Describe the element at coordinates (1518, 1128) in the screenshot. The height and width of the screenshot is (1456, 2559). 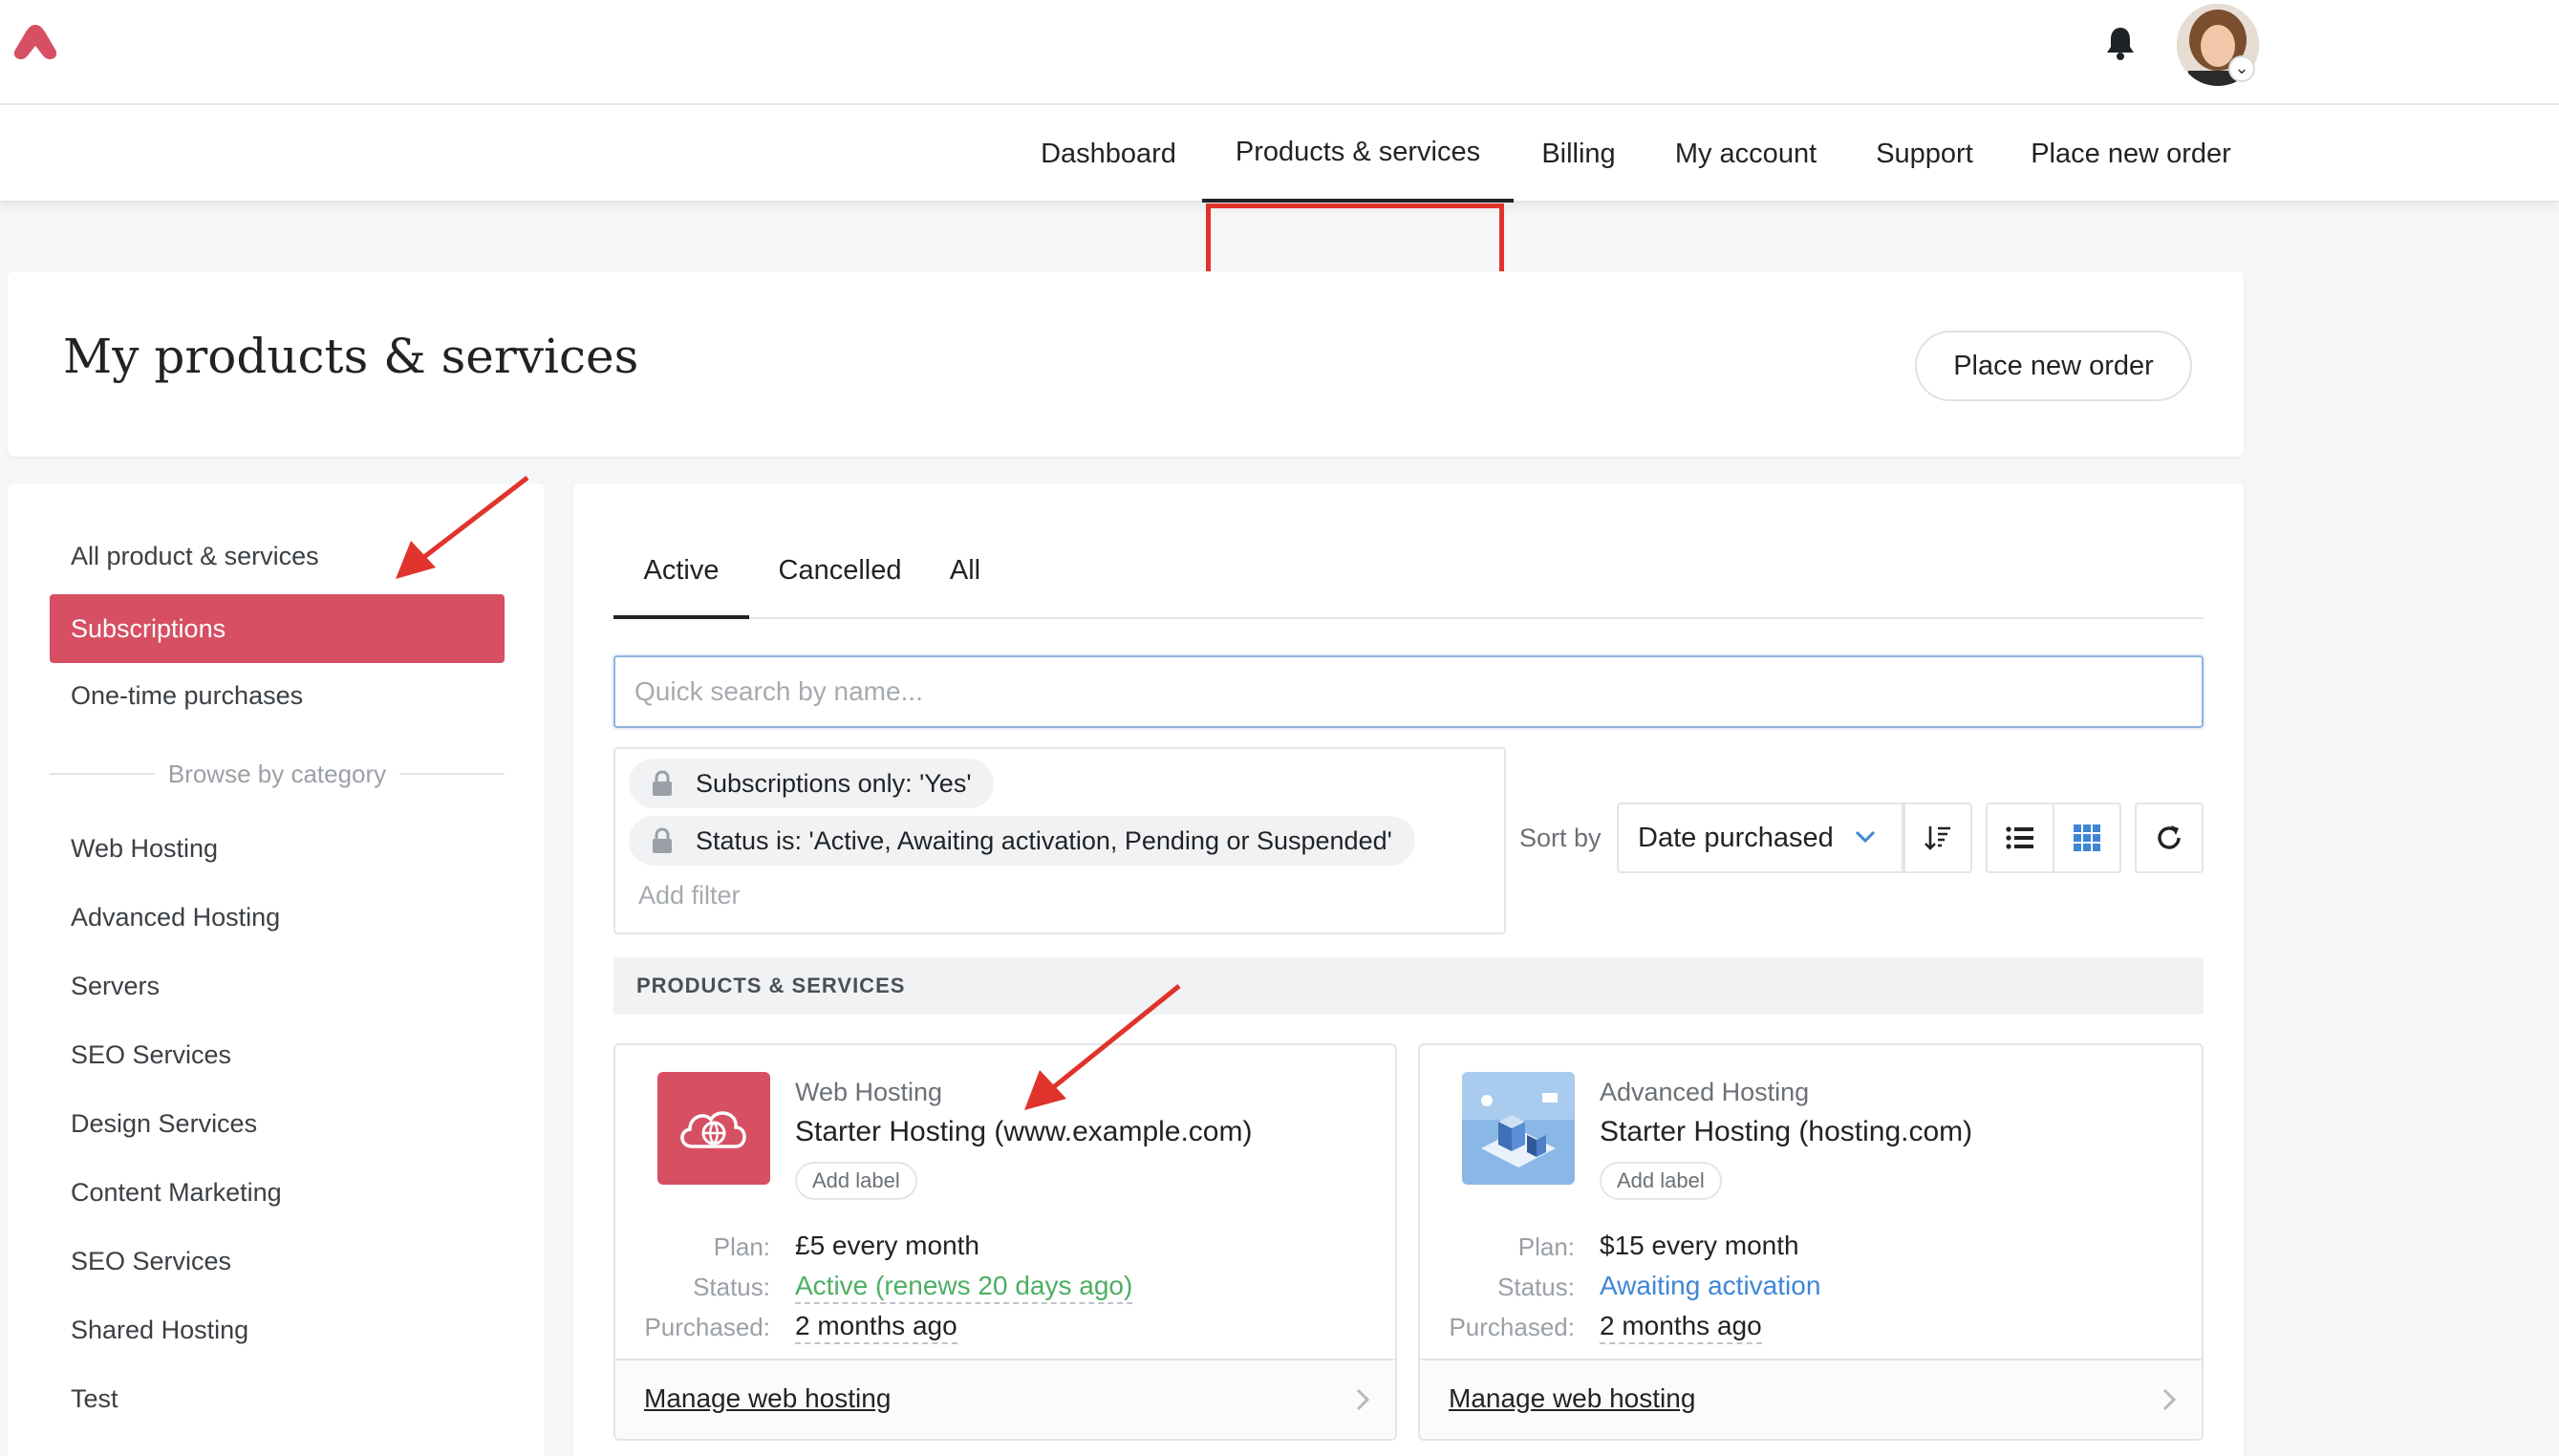
I see `isometric-server-image` at that location.